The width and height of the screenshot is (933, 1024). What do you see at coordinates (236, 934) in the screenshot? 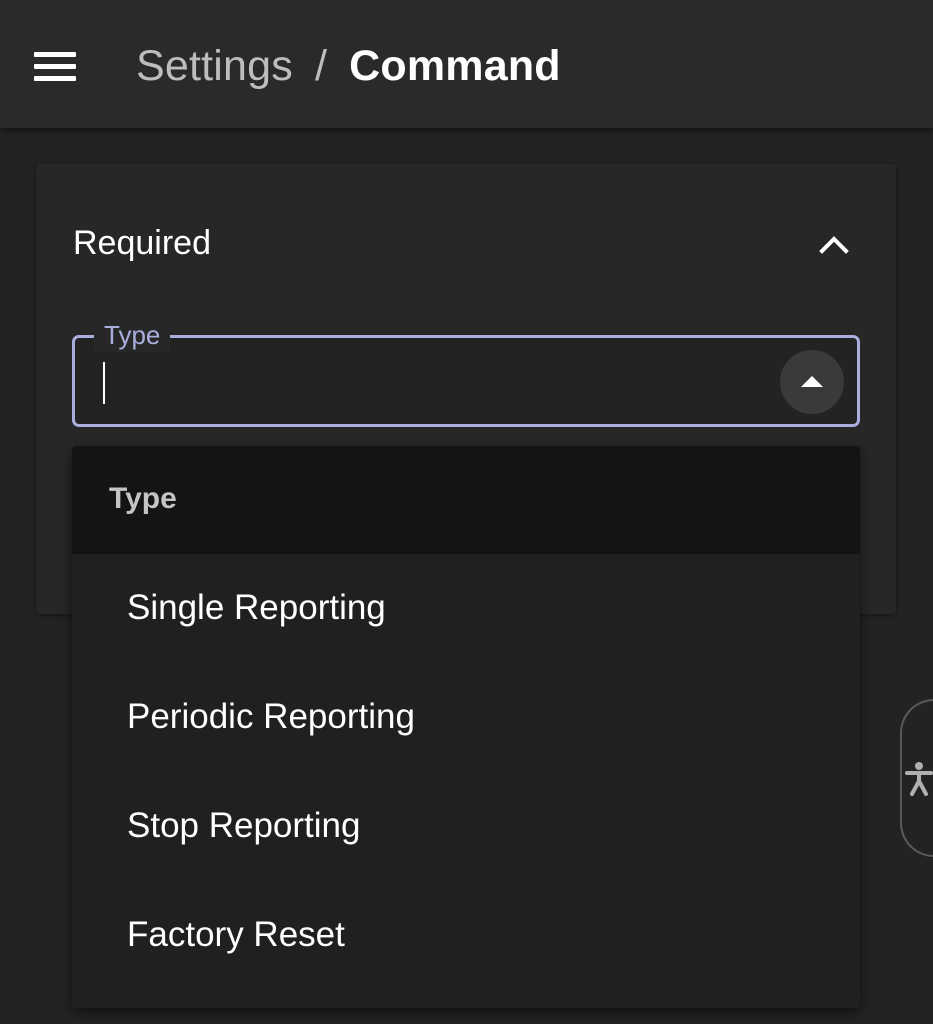
I see `option-label: Factory Reset` at bounding box center [236, 934].